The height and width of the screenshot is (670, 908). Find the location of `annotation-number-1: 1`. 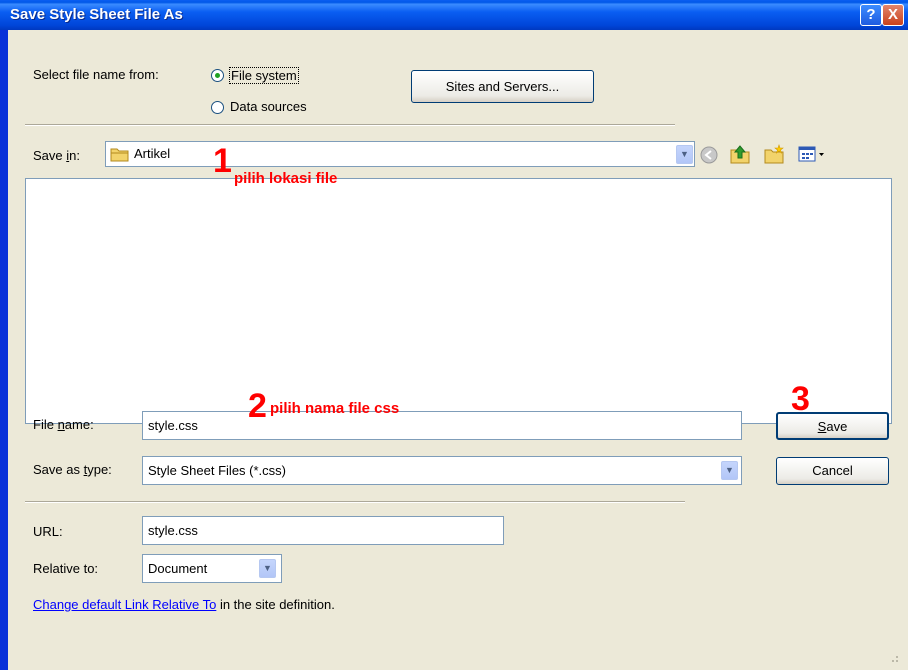

annotation-number-1: 1 is located at coordinates (222, 161).